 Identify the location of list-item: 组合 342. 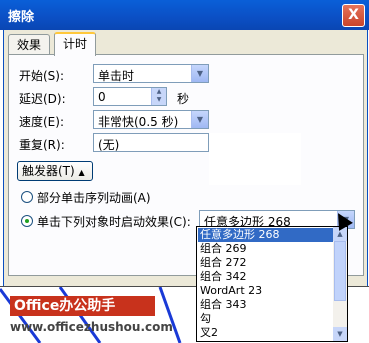
(223, 277).